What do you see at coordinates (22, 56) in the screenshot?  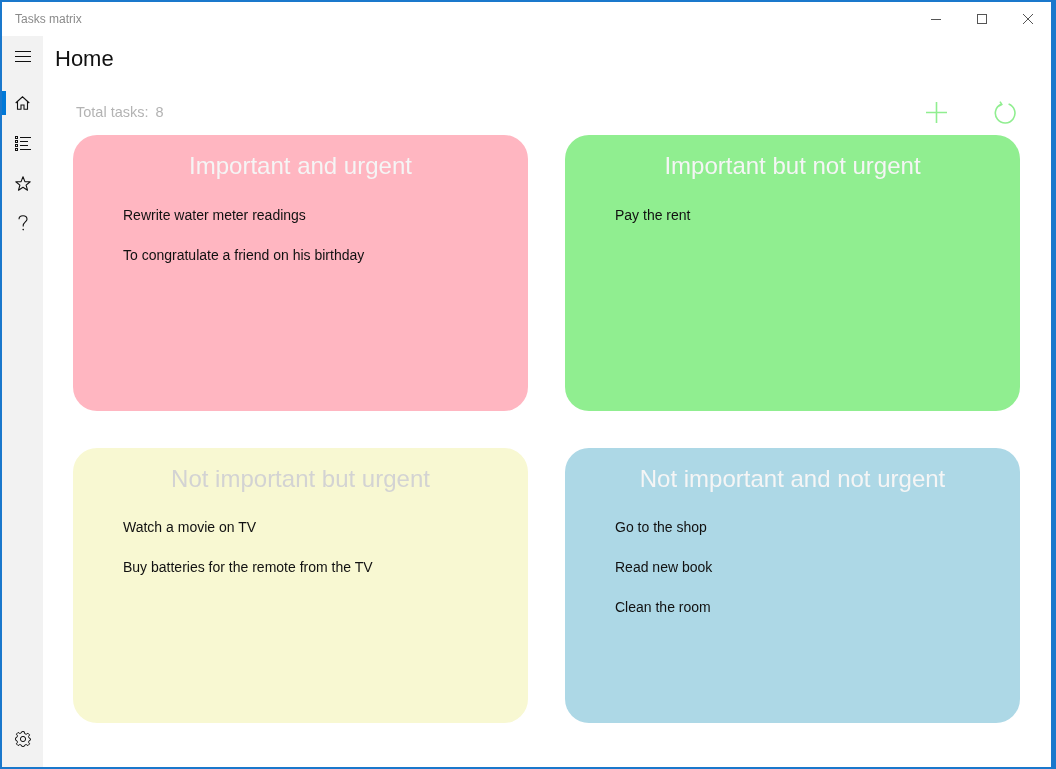 I see `menu-icon` at bounding box center [22, 56].